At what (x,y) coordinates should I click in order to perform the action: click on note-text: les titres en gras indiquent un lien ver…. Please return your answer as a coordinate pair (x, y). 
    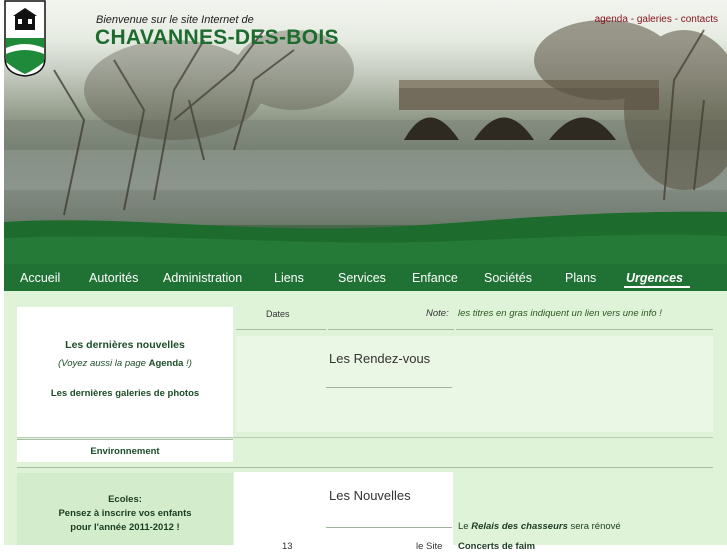
    Looking at the image, I should click on (560, 313).